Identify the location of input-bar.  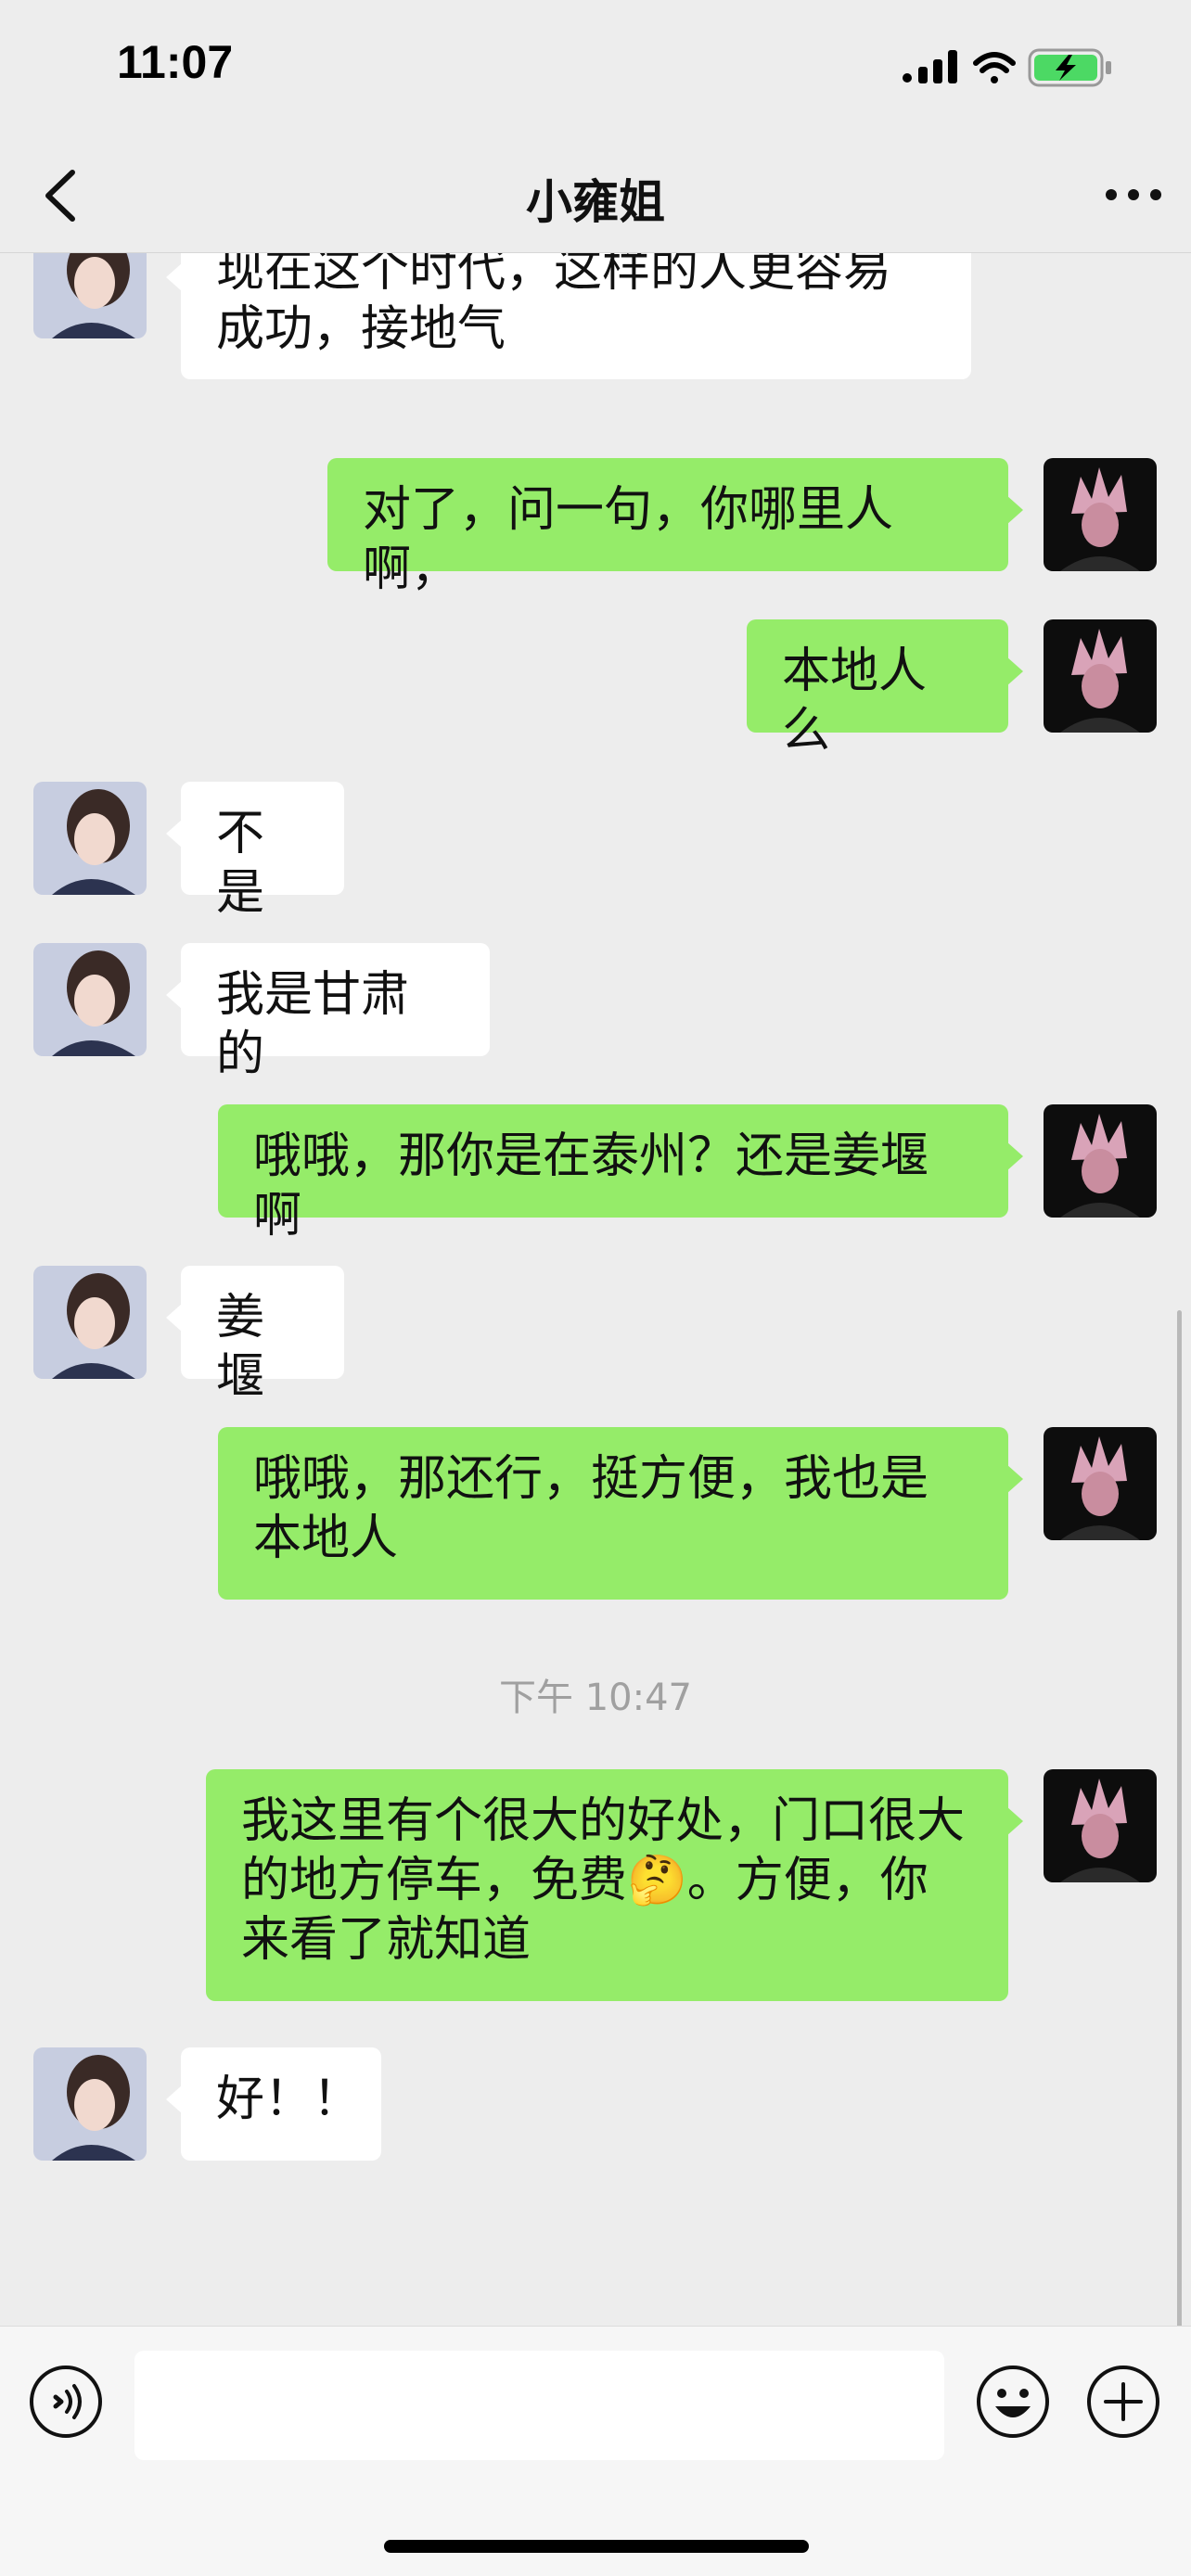
(595, 2451).